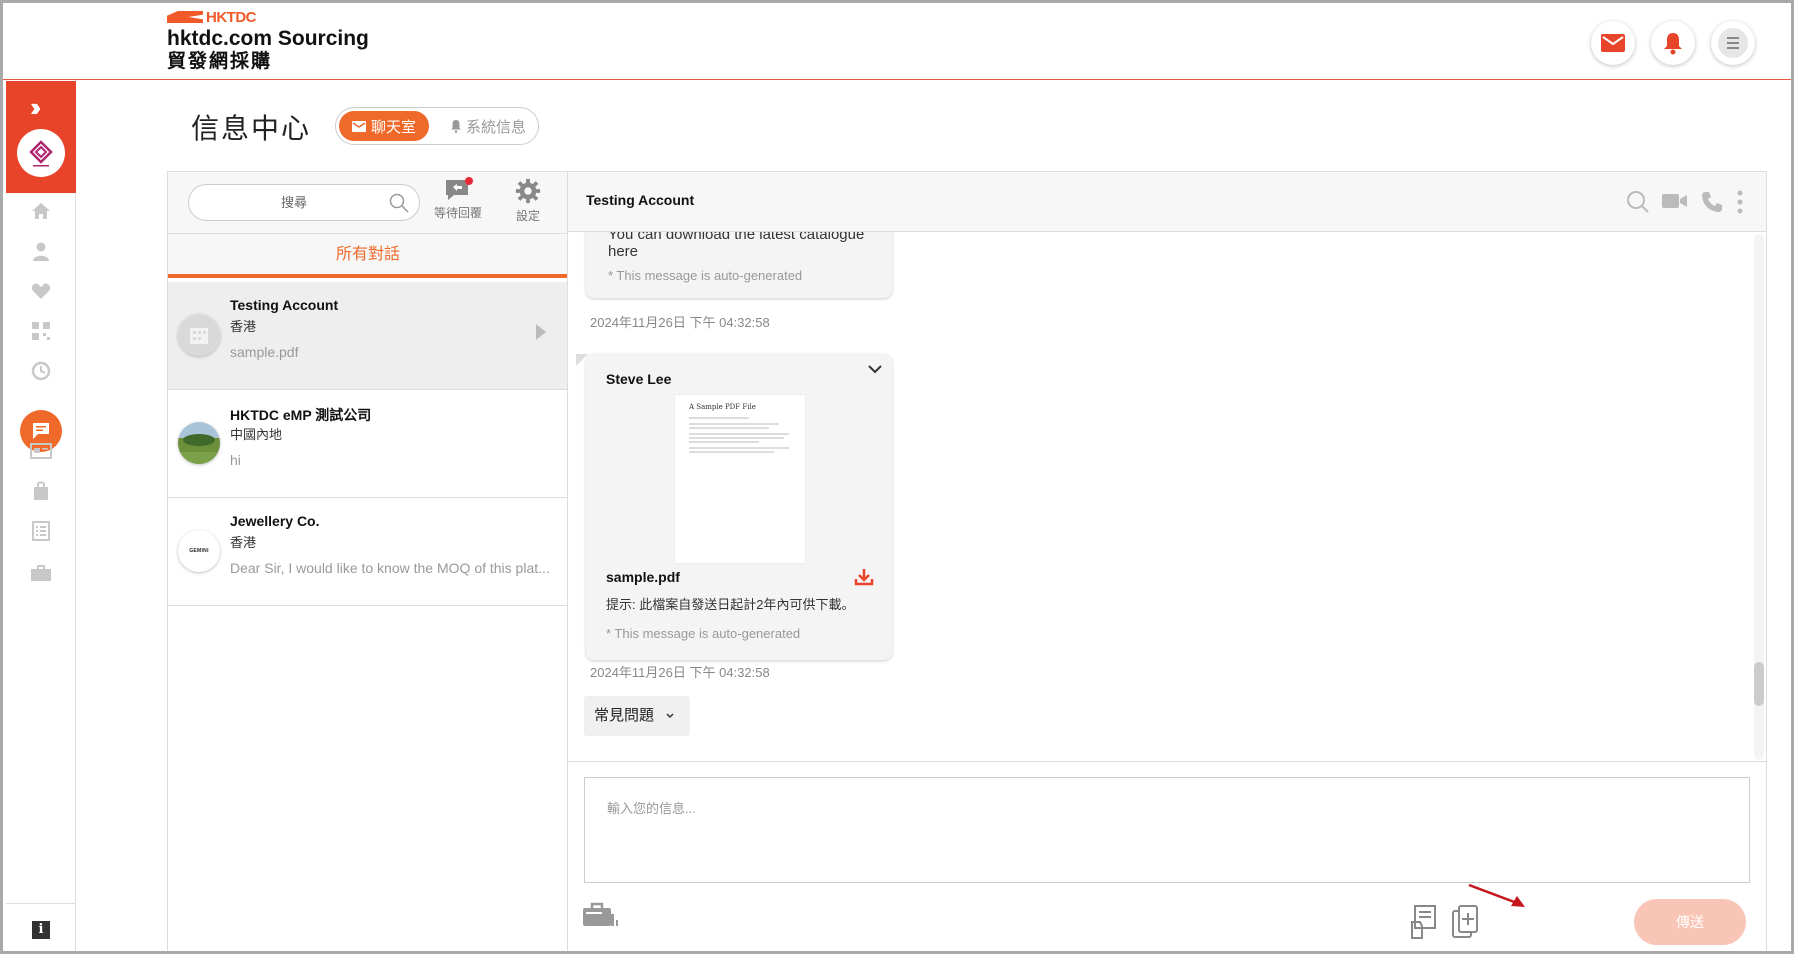 The image size is (1794, 954). Describe the element at coordinates (293, 202) in the screenshot. I see `search-placeholder: 搜尋` at that location.